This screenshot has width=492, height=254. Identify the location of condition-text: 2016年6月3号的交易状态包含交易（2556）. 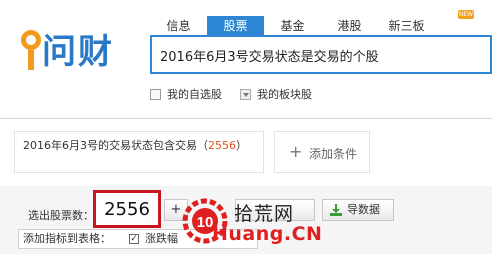
(135, 145).